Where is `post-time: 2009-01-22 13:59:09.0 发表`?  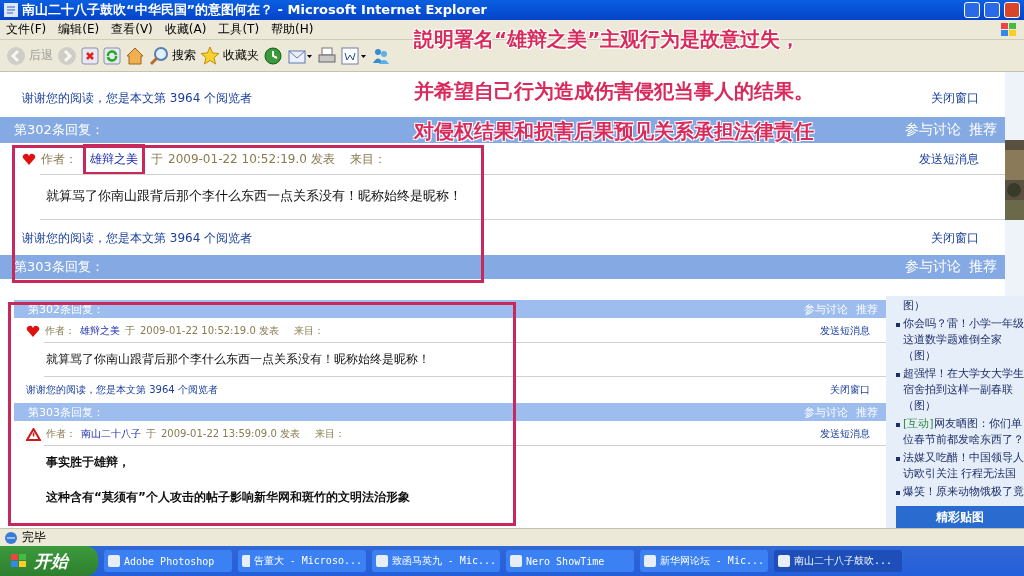
post-time: 2009-01-22 13:59:09.0 发表 is located at coordinates (230, 434).